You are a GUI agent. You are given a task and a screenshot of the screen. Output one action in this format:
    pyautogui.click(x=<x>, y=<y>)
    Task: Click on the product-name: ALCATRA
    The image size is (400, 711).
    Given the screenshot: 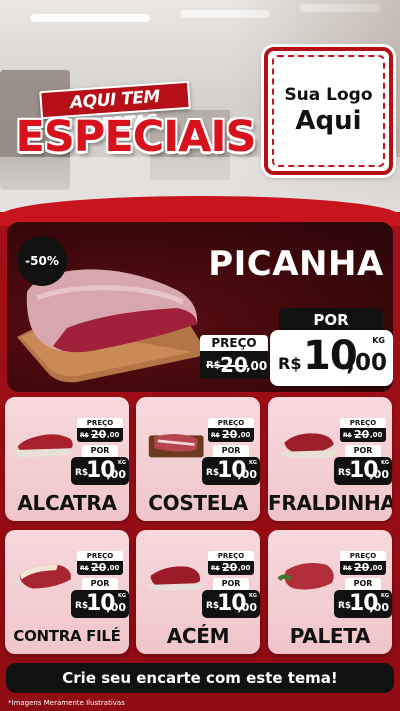 What is the action you would take?
    pyautogui.click(x=67, y=503)
    